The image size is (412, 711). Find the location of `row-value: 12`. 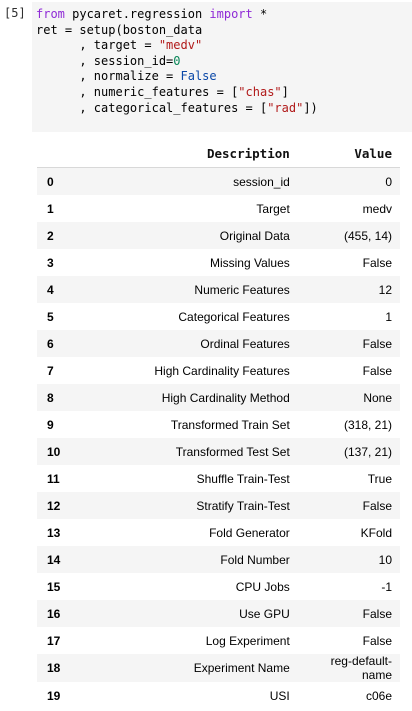

row-value: 12 is located at coordinates (385, 289).